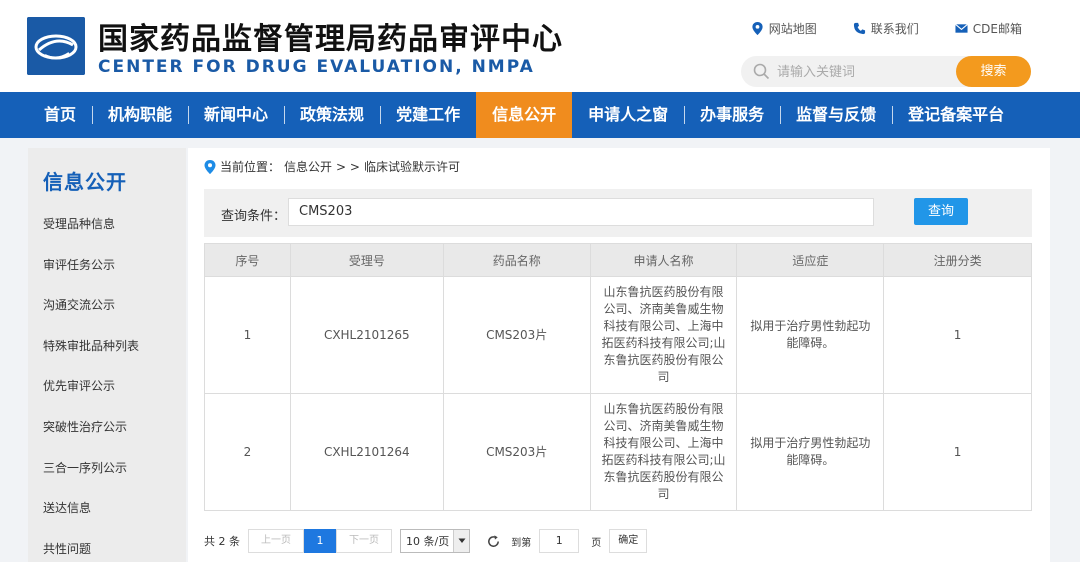 This screenshot has width=1080, height=562. I want to click on page-size-select: 10 条/页, so click(435, 541).